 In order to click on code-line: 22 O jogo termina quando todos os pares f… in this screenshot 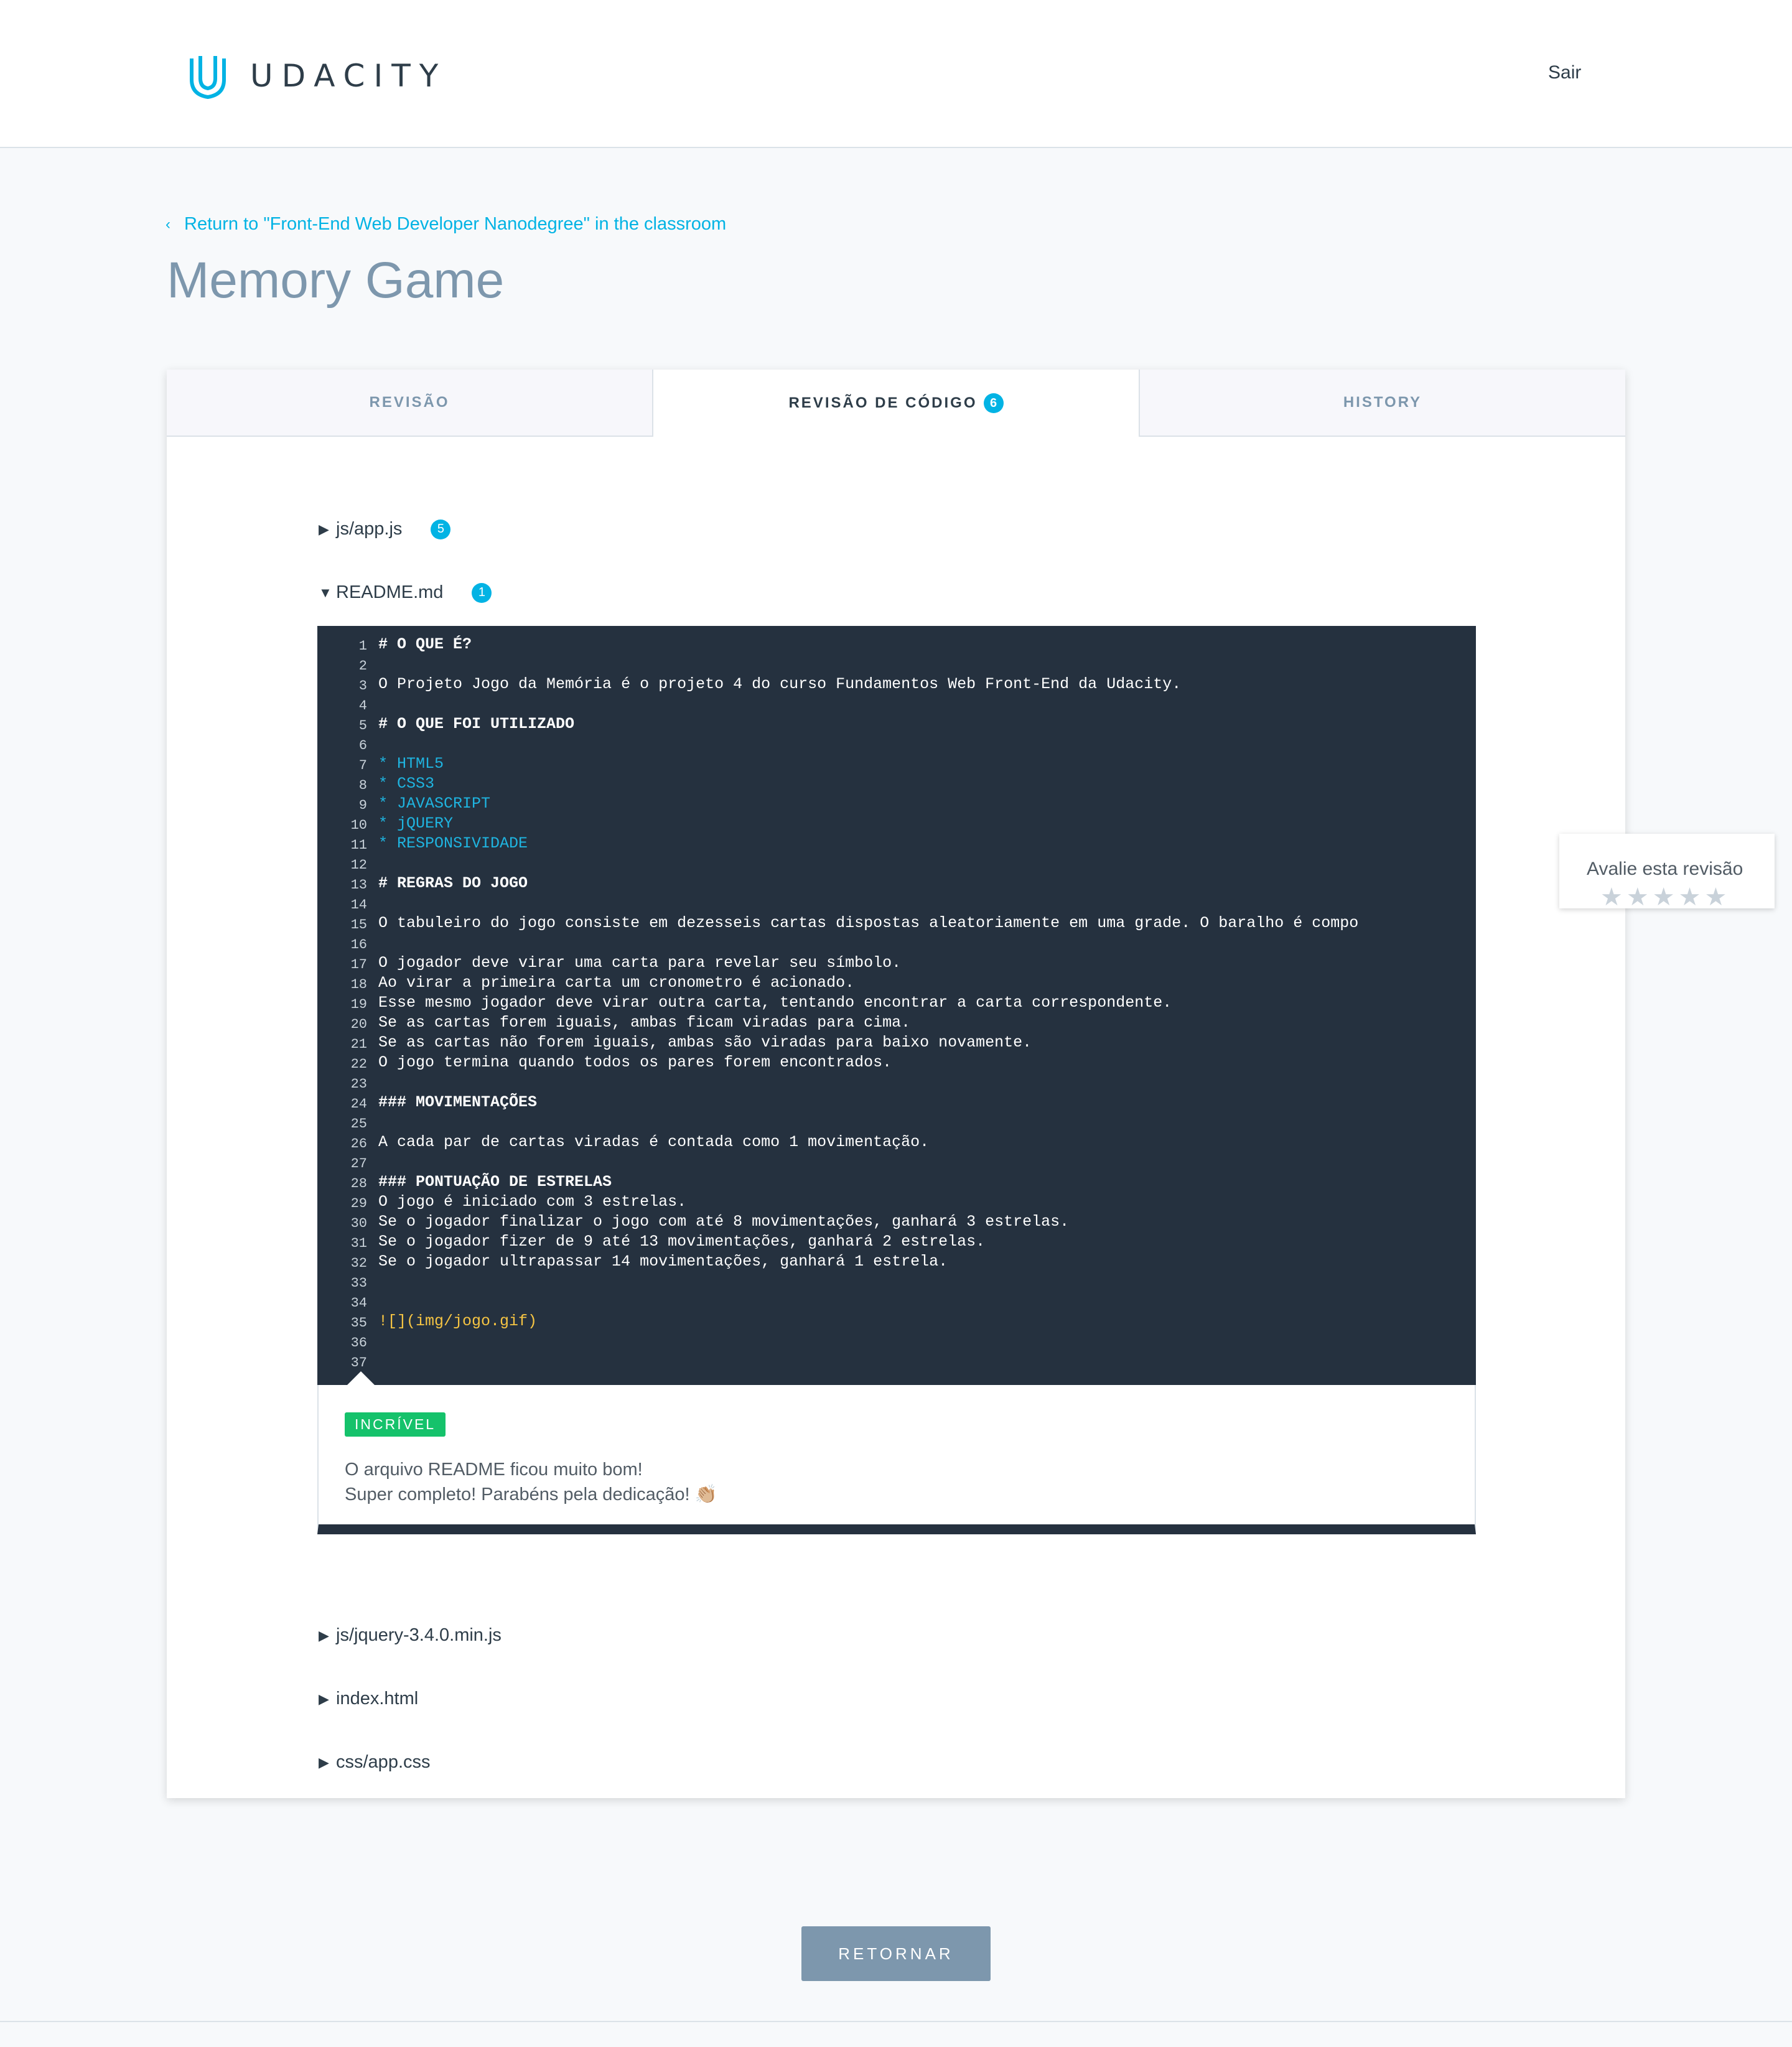, I will do `click(605, 1063)`.